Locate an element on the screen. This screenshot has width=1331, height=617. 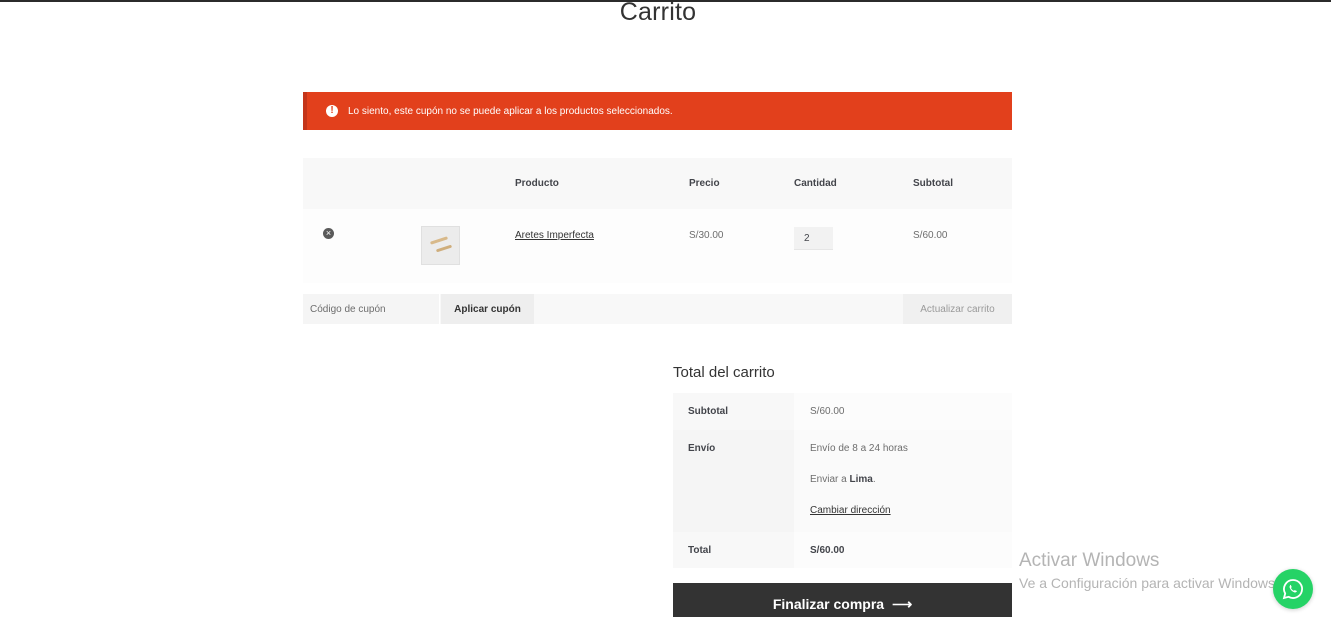
change-address-link: Cambiar dirección is located at coordinates (850, 510).